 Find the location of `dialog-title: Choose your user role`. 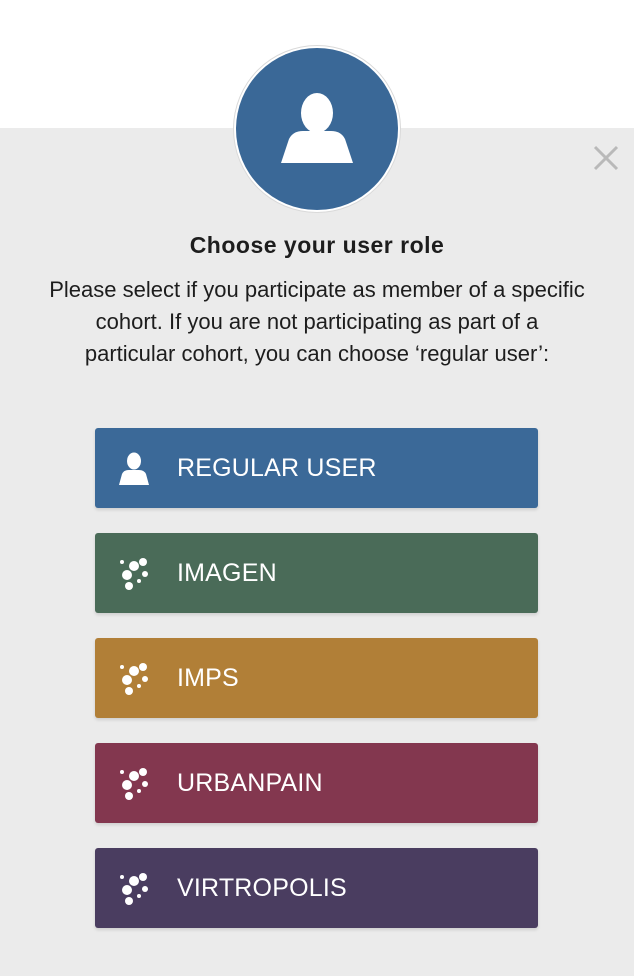

dialog-title: Choose your user role is located at coordinates (317, 245).